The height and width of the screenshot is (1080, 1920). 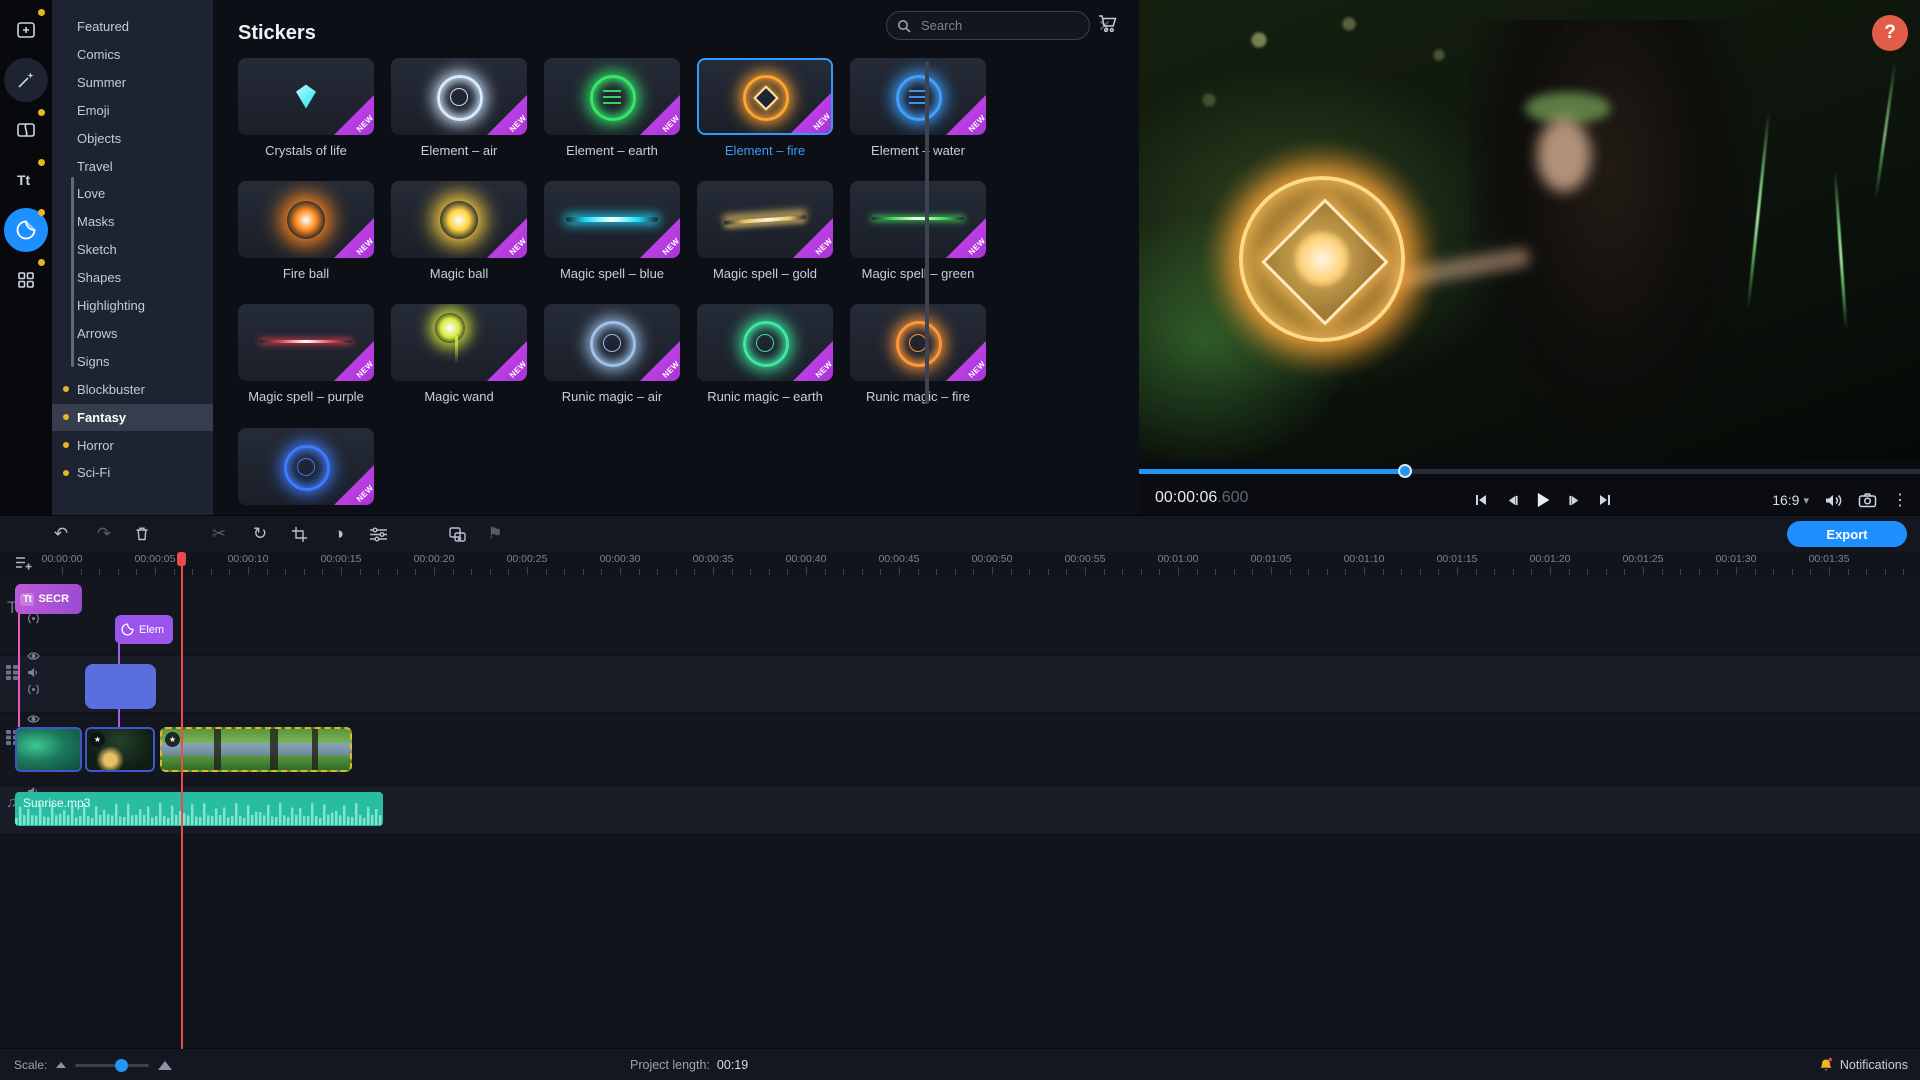 I want to click on sticker-tile-runic-earth: NEW, so click(x=765, y=342).